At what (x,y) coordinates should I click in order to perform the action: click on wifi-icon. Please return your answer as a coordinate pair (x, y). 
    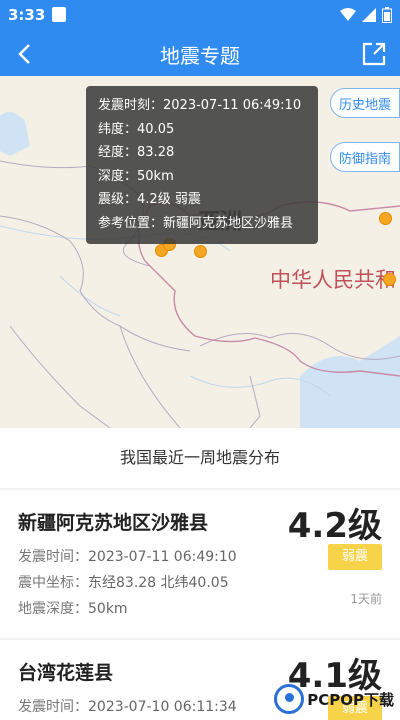
    Looking at the image, I should click on (348, 14).